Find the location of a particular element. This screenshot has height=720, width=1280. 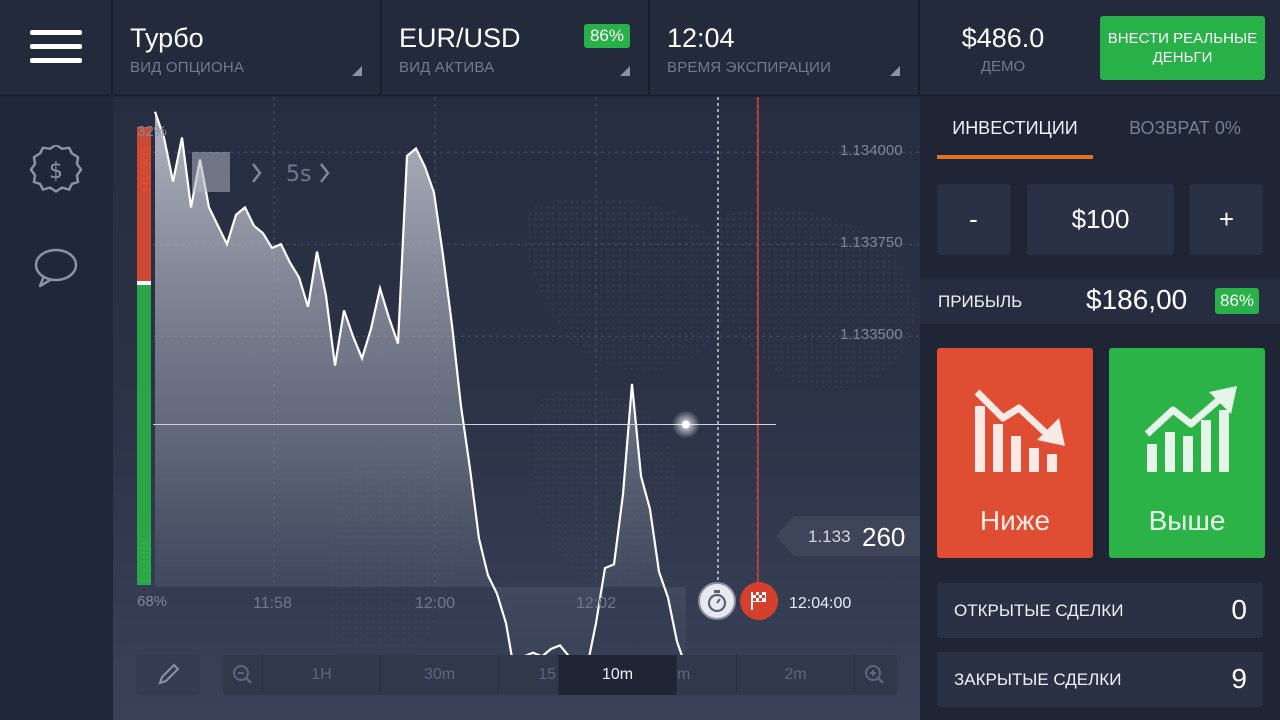

balance: $486.0 ДЕМО is located at coordinates (1003, 48).